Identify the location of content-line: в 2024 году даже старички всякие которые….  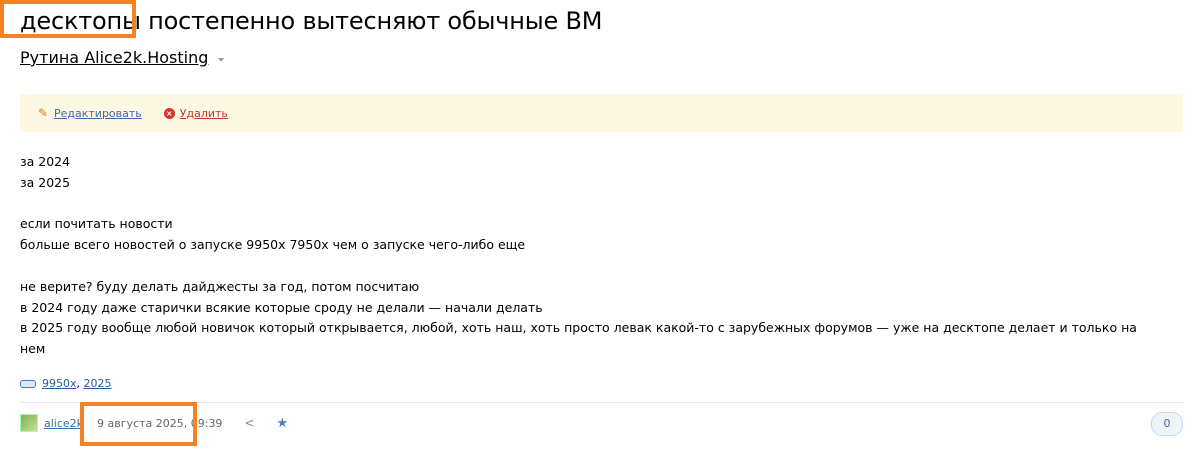
(281, 307).